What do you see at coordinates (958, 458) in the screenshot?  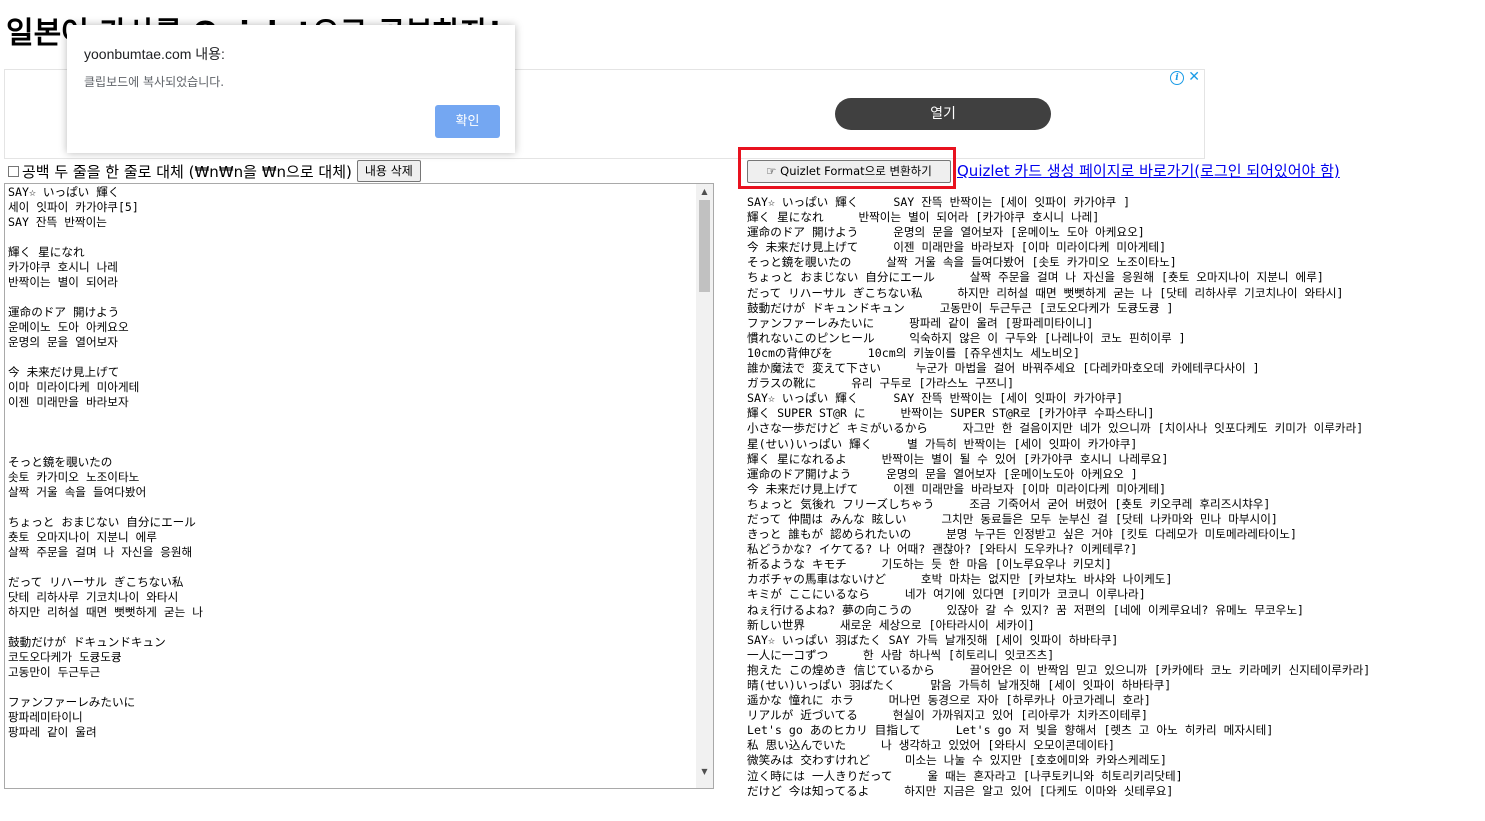 I see `output-line: 輝く 星になれるよ 반짝이는 별이 될 수 있어 [카가야쿠 호시니 나레루요]` at bounding box center [958, 458].